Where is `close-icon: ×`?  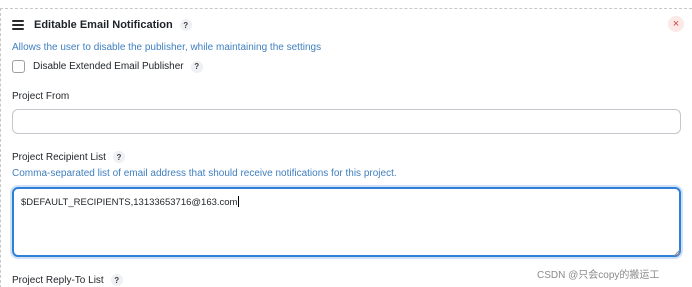 close-icon: × is located at coordinates (676, 24).